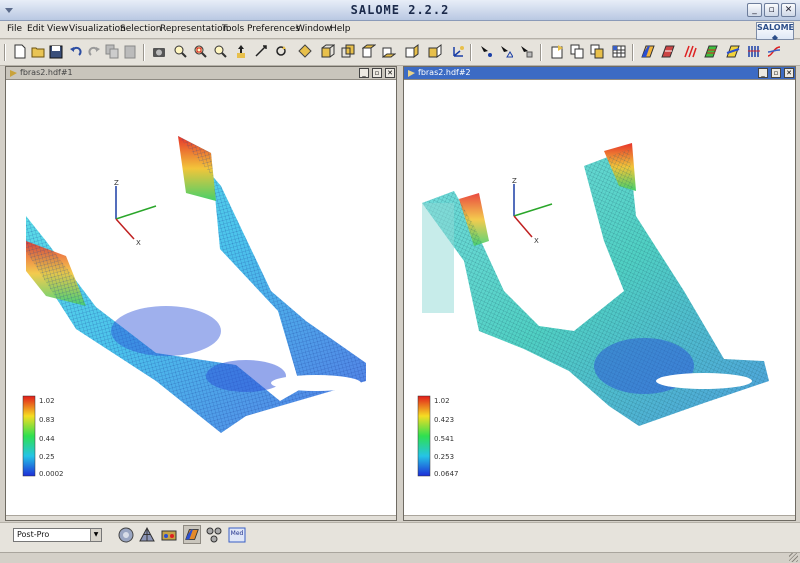  I want to click on geometry-module-icon, so click(126, 534).